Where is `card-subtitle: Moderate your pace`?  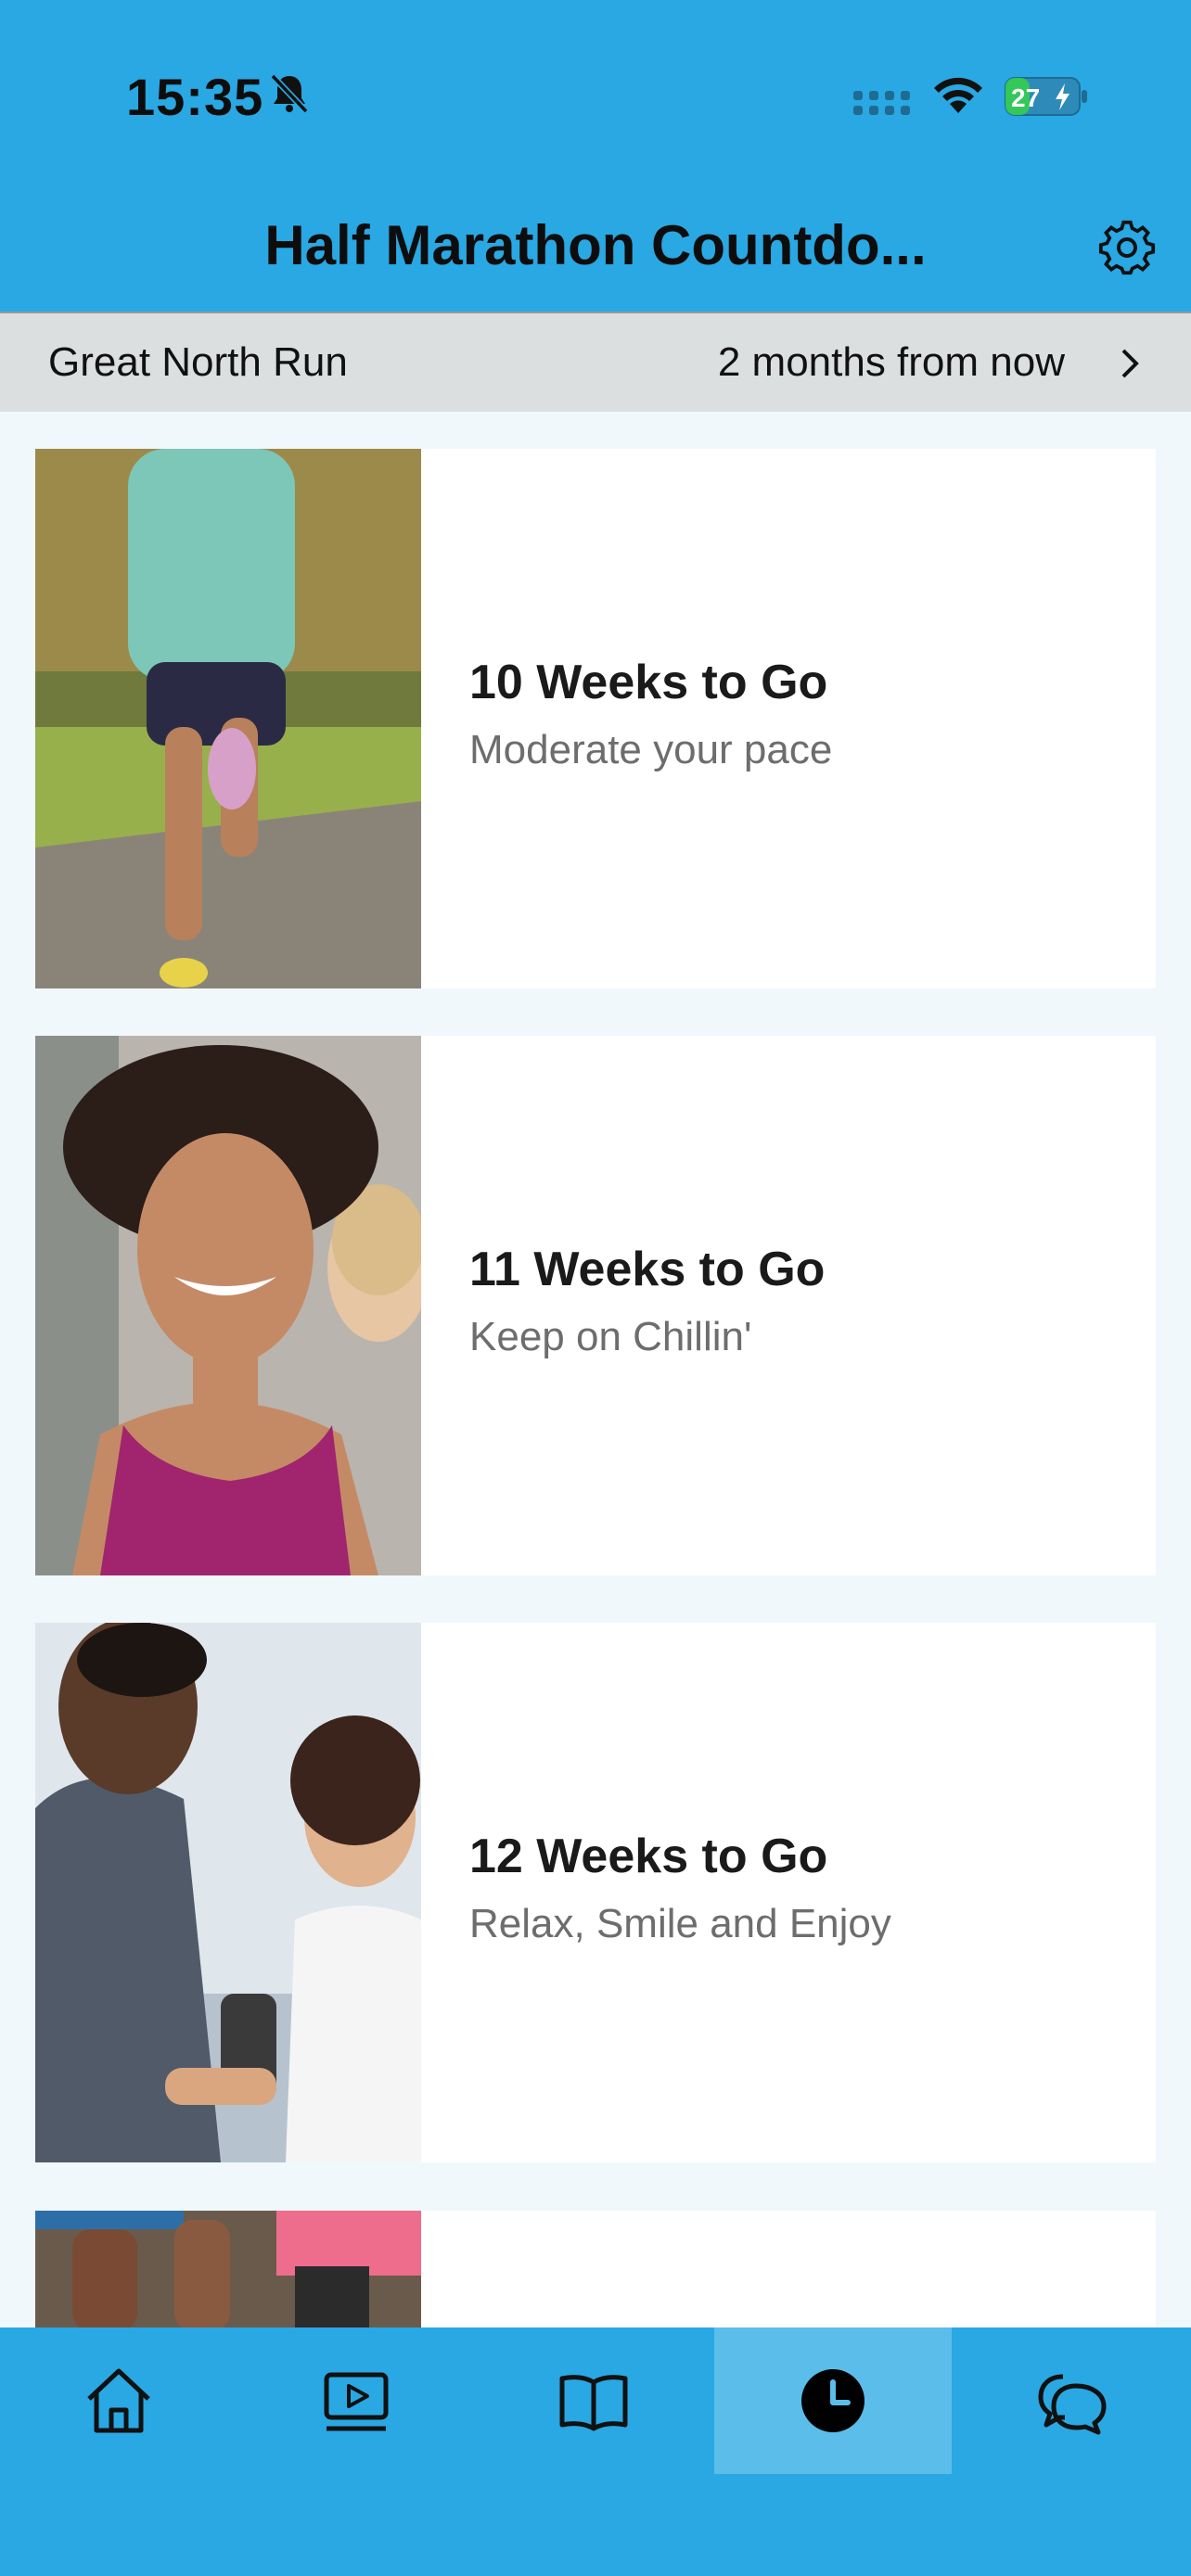 card-subtitle: Moderate your pace is located at coordinates (651, 749).